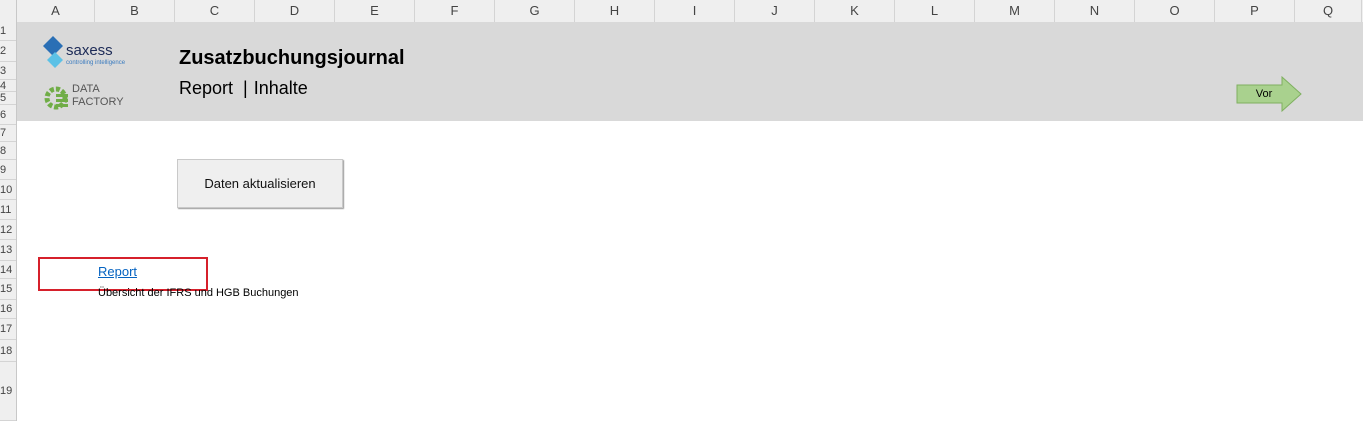 The image size is (1363, 421). Describe the element at coordinates (8, 190) in the screenshot. I see `row-header-10: 10` at that location.